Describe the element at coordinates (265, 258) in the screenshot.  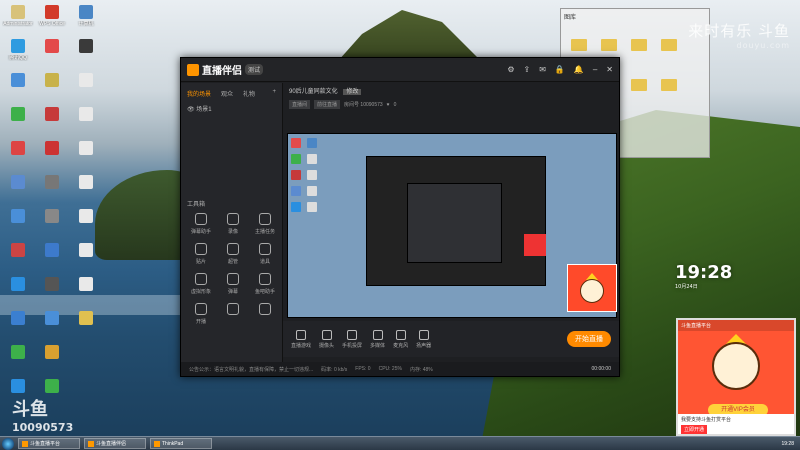
I see `toolbox-item: 道具` at that location.